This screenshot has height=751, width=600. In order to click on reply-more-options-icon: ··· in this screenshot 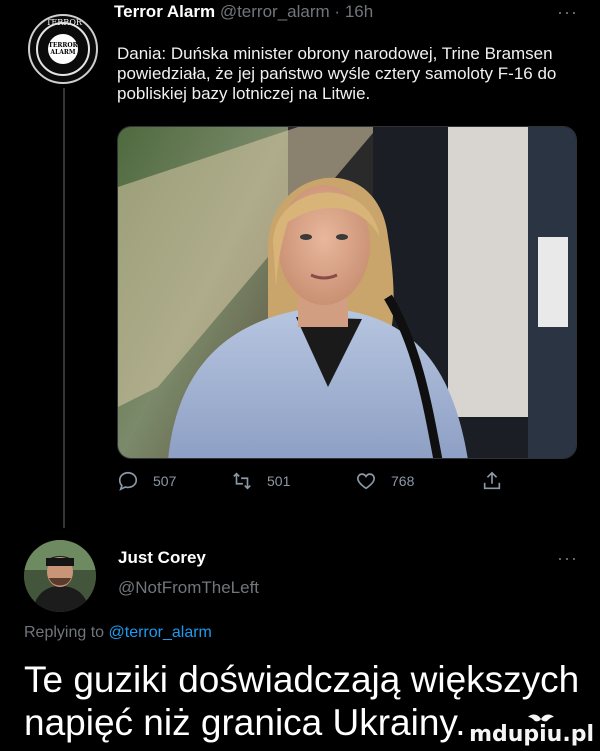, I will do `click(567, 558)`.